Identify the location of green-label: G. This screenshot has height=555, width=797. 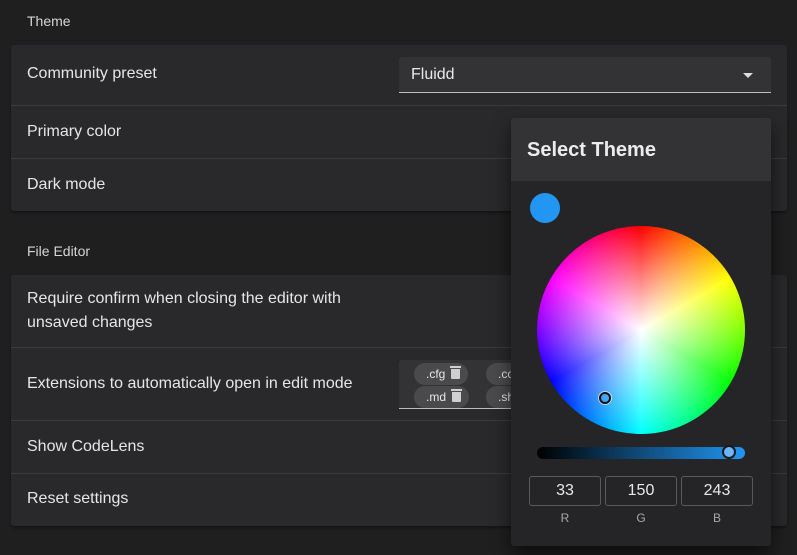
(641, 518).